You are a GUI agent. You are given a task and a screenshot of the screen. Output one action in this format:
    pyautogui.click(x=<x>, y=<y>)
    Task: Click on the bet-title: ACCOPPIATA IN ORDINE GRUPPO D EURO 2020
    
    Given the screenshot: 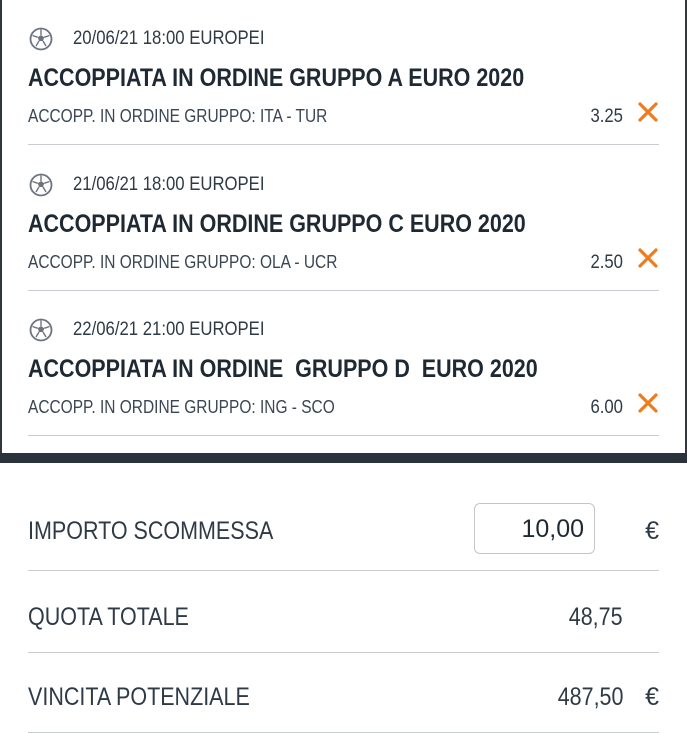 What is the action you would take?
    pyautogui.click(x=283, y=369)
    